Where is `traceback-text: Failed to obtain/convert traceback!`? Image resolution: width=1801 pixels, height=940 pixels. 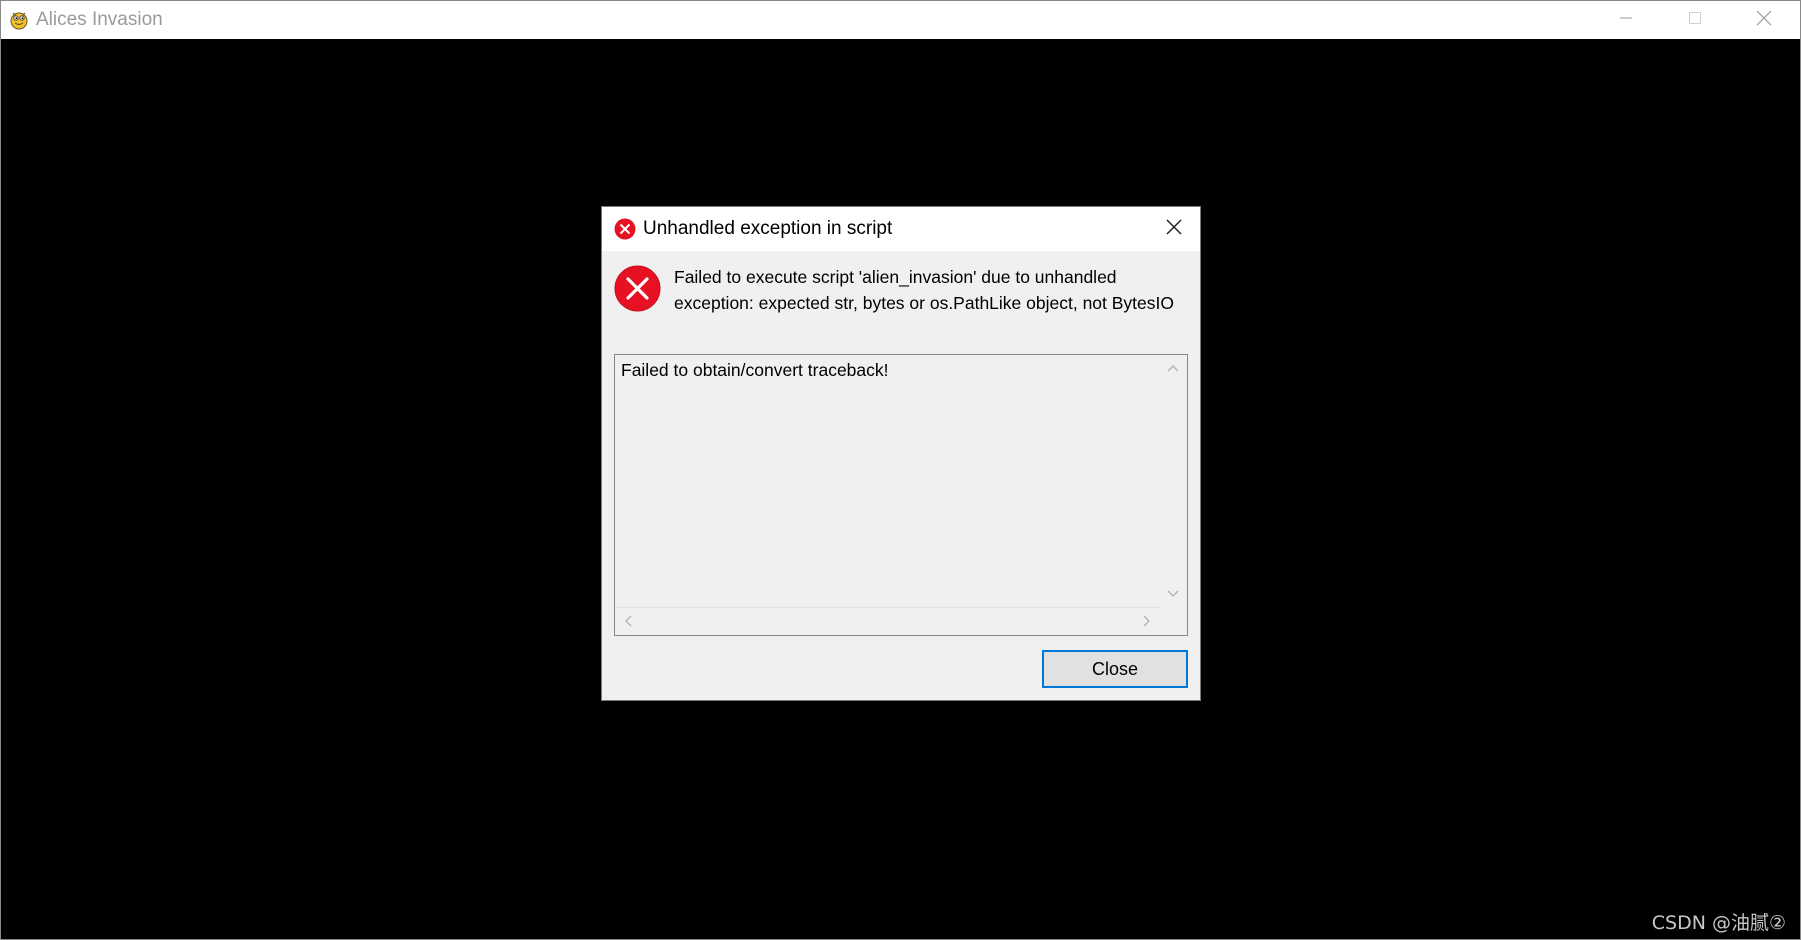
traceback-text: Failed to obtain/convert traceback! is located at coordinates (755, 370).